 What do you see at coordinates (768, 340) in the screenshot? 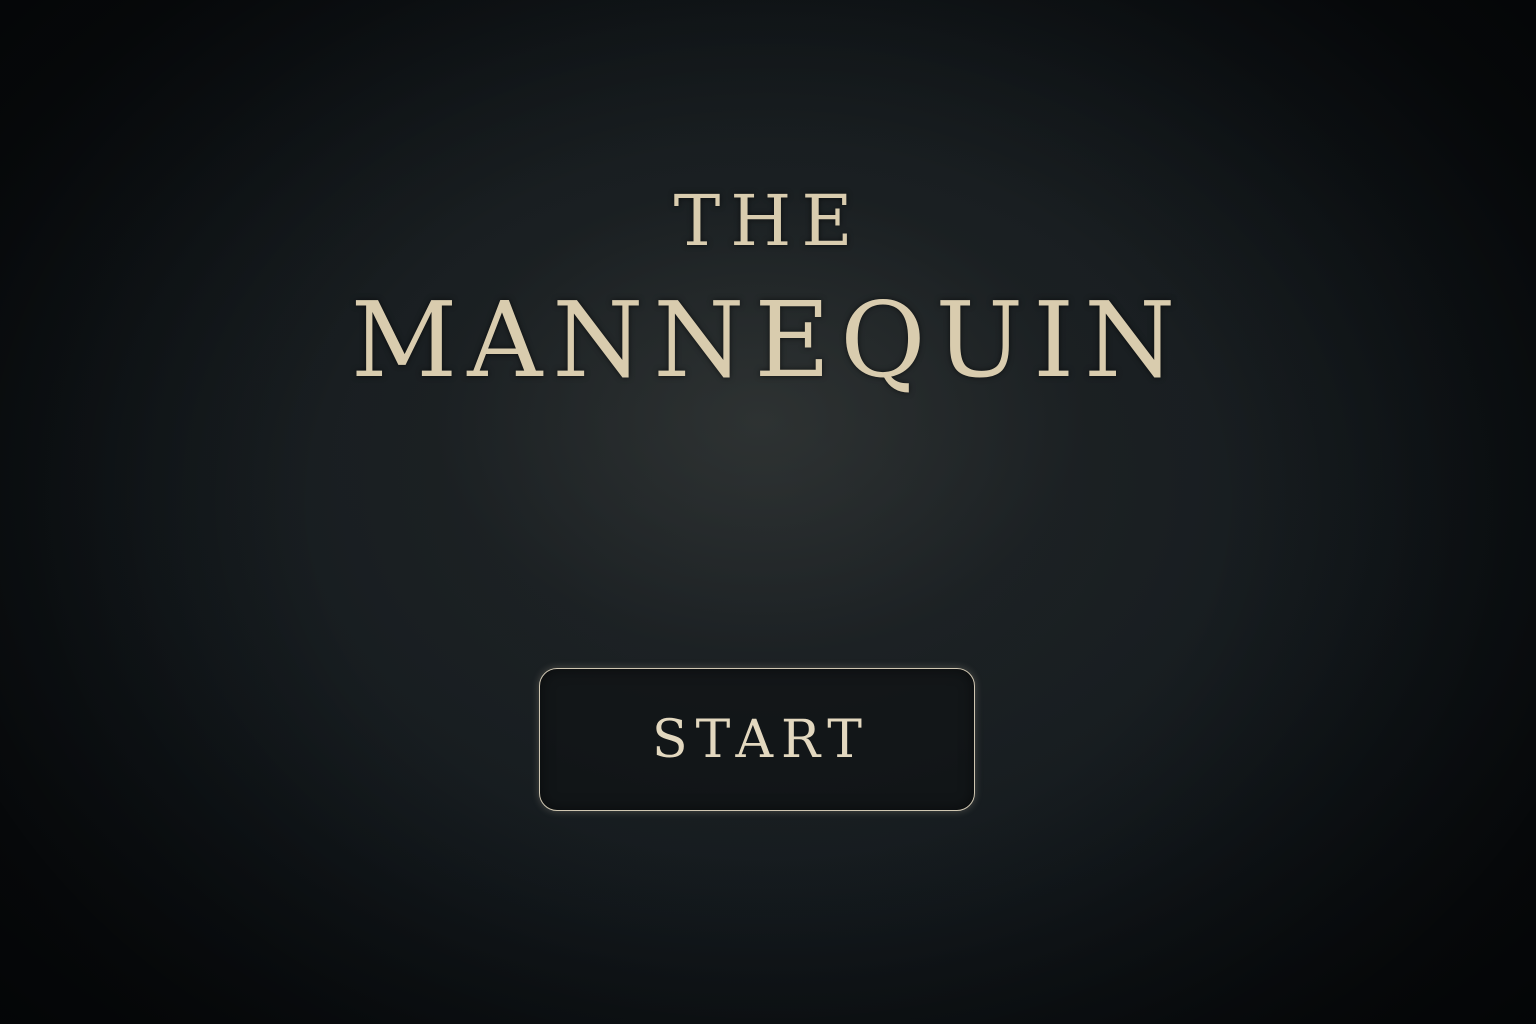
I see `game-title: MANNEQUIN` at bounding box center [768, 340].